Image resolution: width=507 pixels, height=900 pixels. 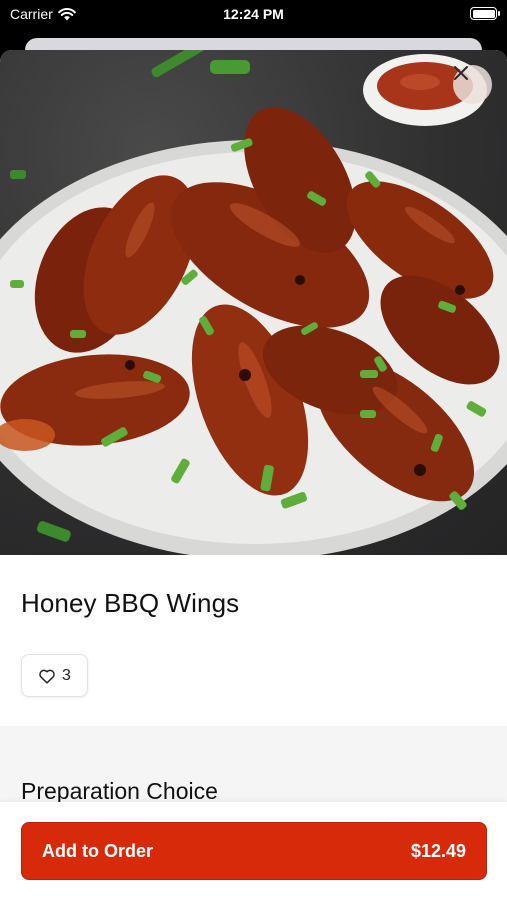 I want to click on add-to-order-button: Add to Order $12.49, so click(x=254, y=851).